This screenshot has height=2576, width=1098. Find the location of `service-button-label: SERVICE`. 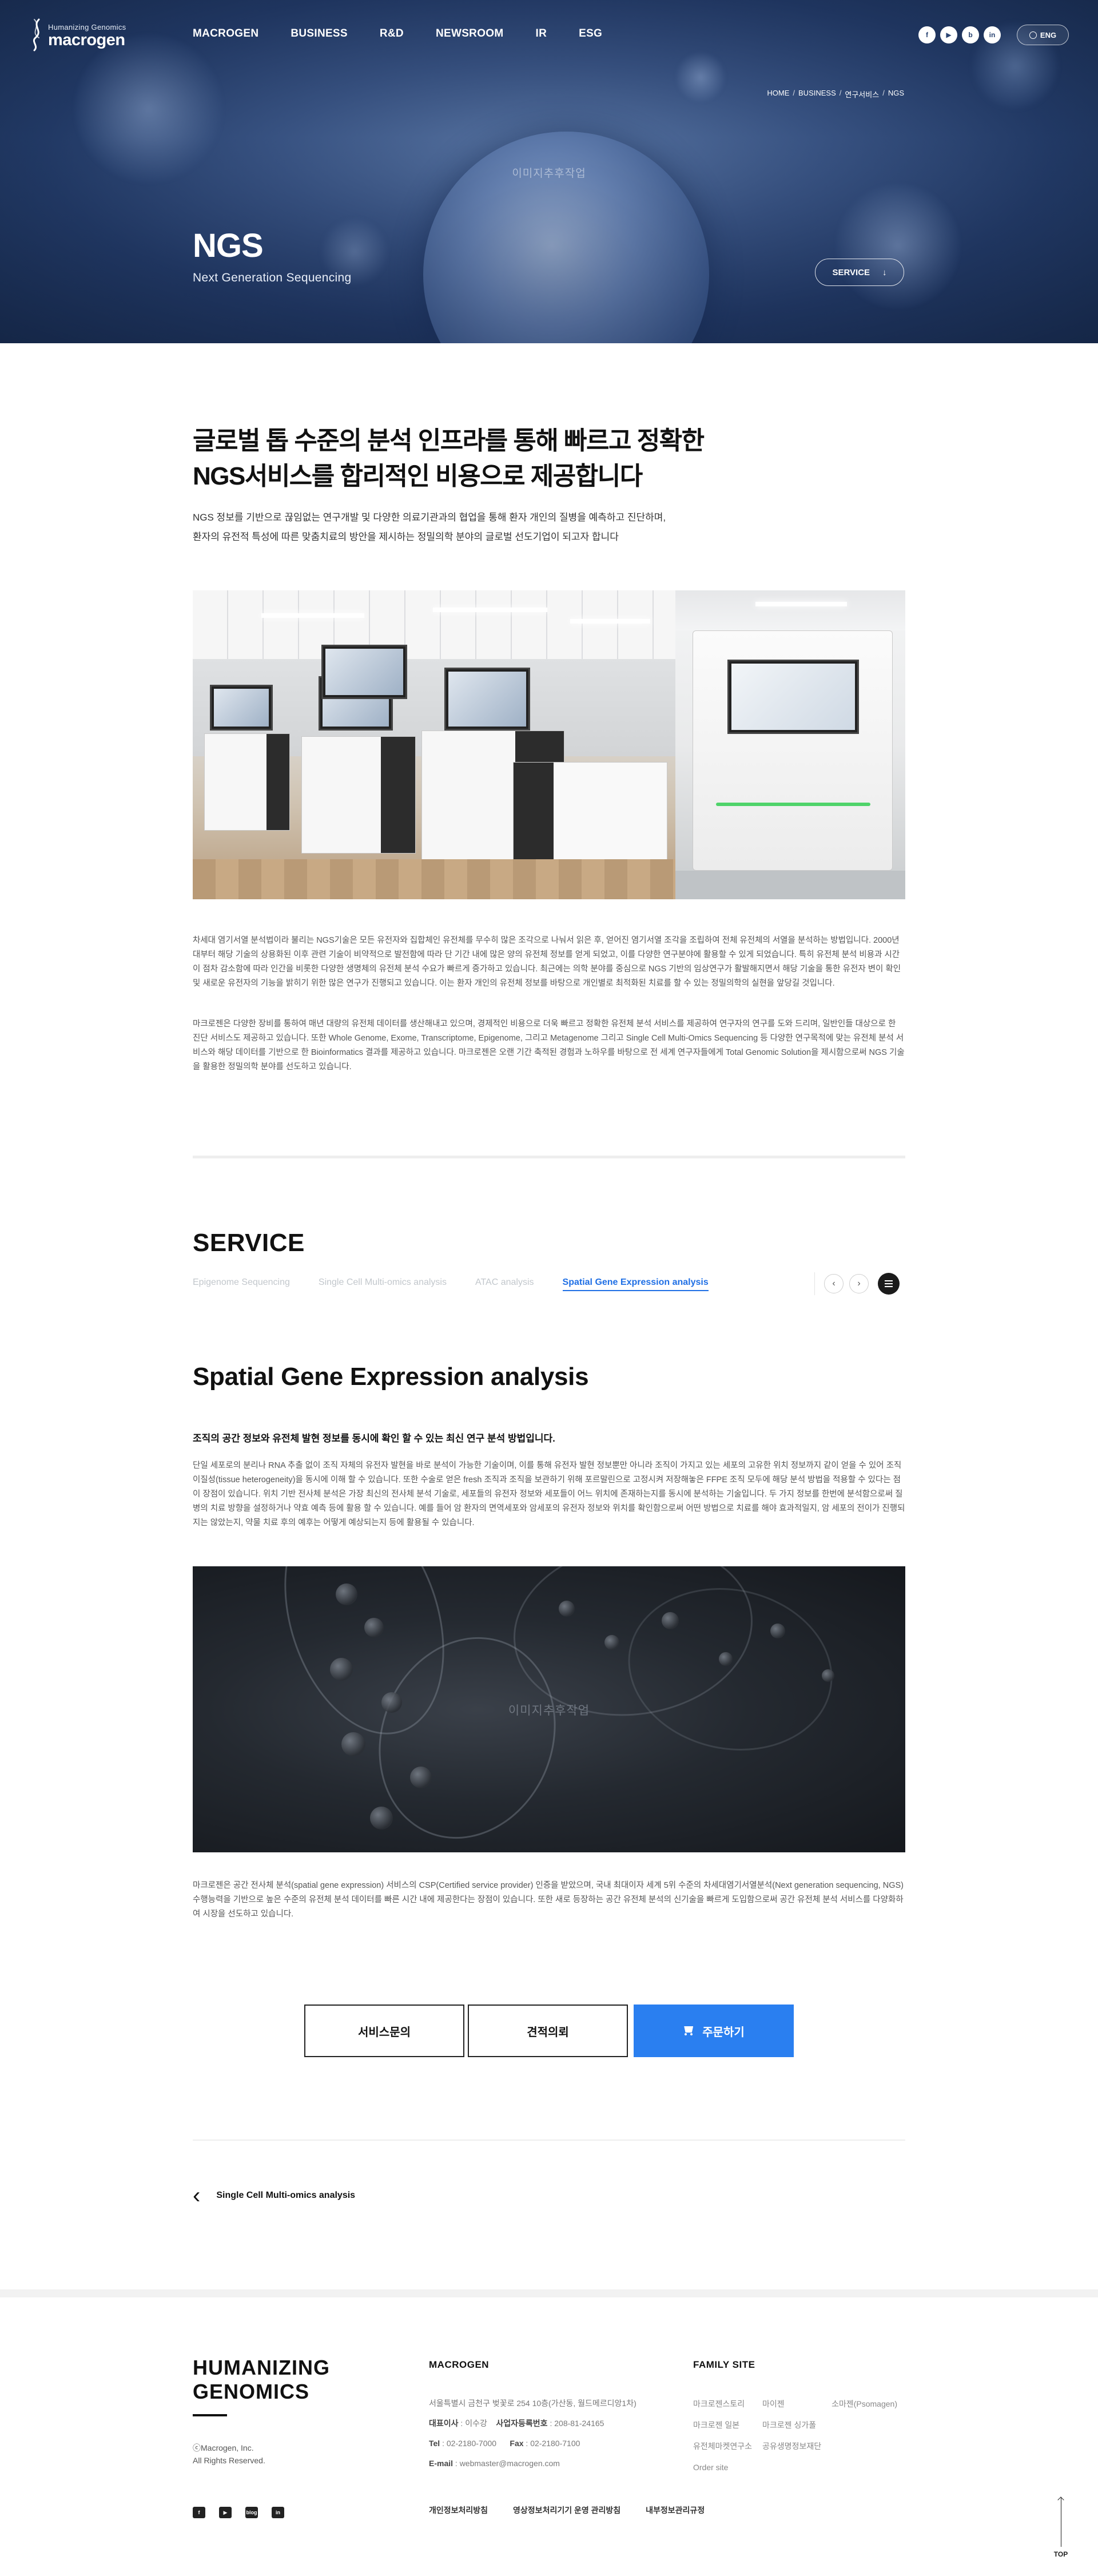

service-button-label: SERVICE is located at coordinates (851, 272).